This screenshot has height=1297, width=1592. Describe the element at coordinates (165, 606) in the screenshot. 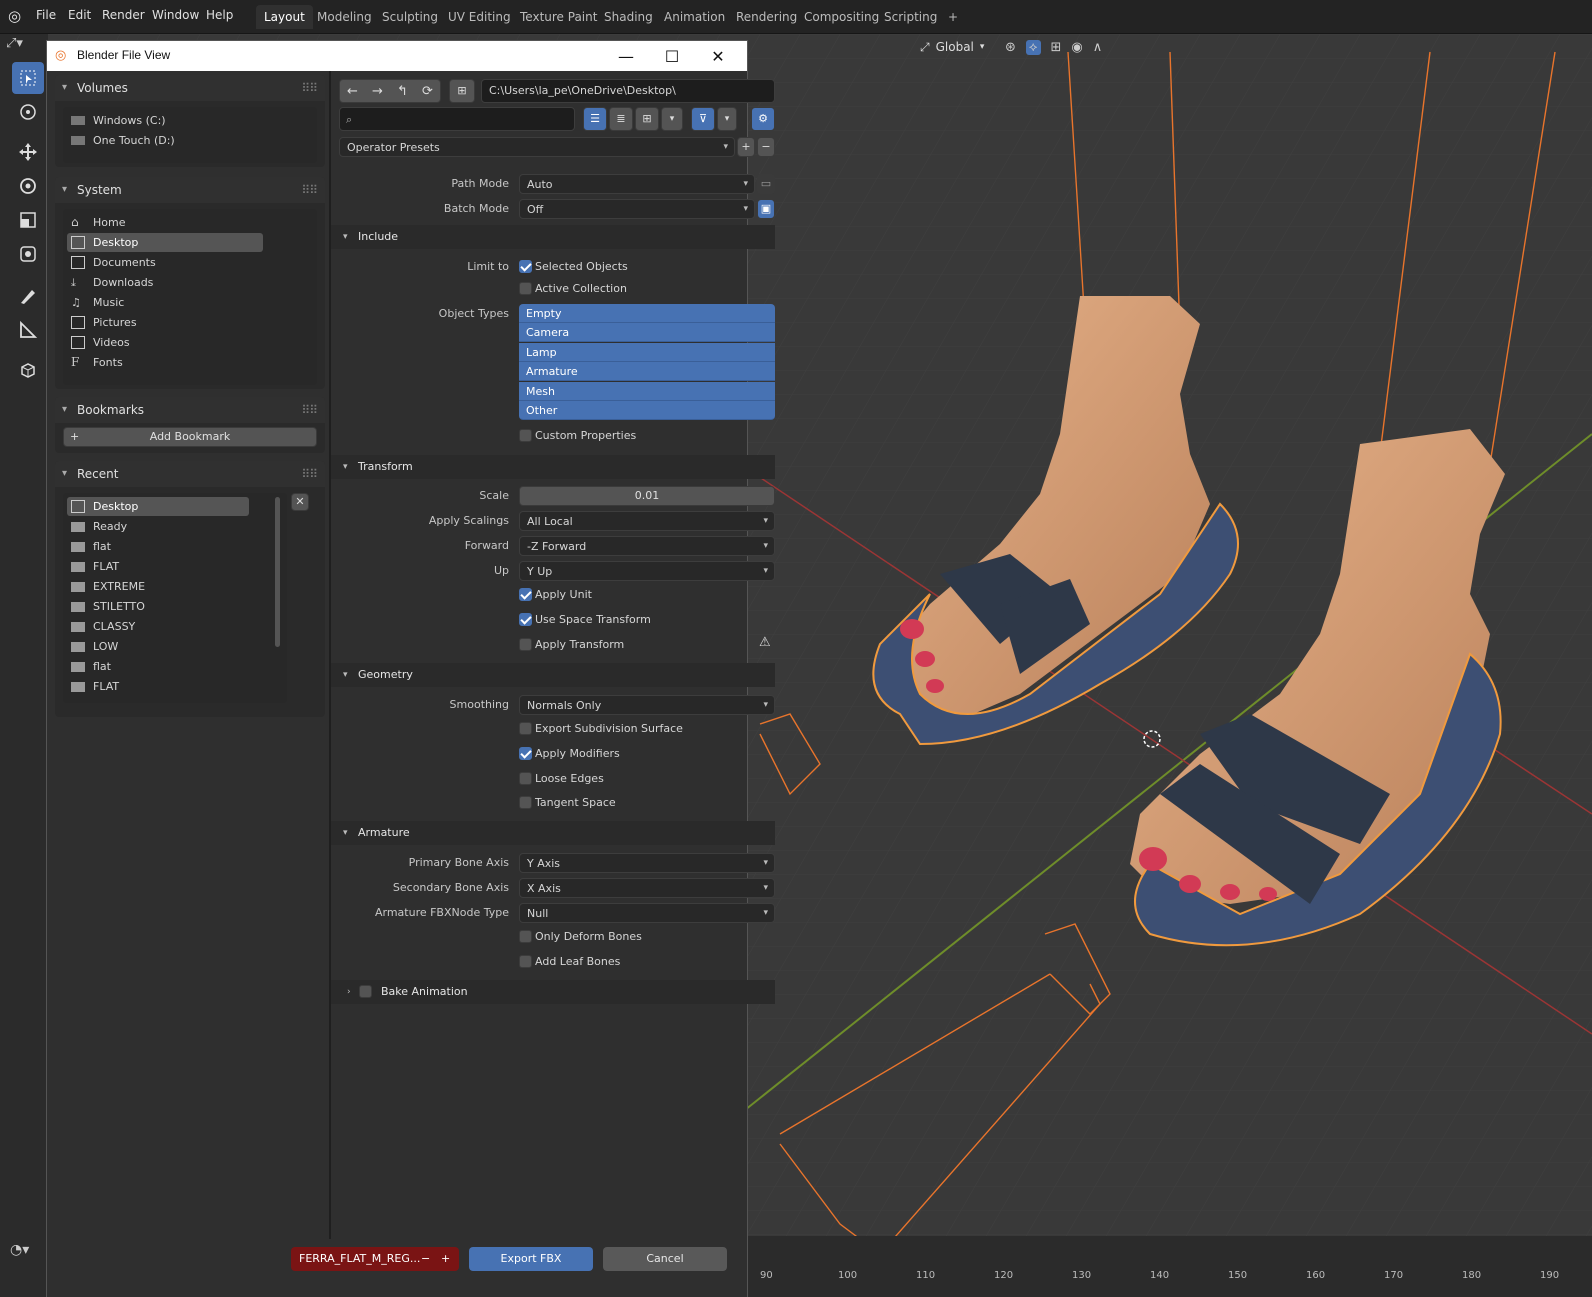

I see `recent-item: STILETTO` at that location.